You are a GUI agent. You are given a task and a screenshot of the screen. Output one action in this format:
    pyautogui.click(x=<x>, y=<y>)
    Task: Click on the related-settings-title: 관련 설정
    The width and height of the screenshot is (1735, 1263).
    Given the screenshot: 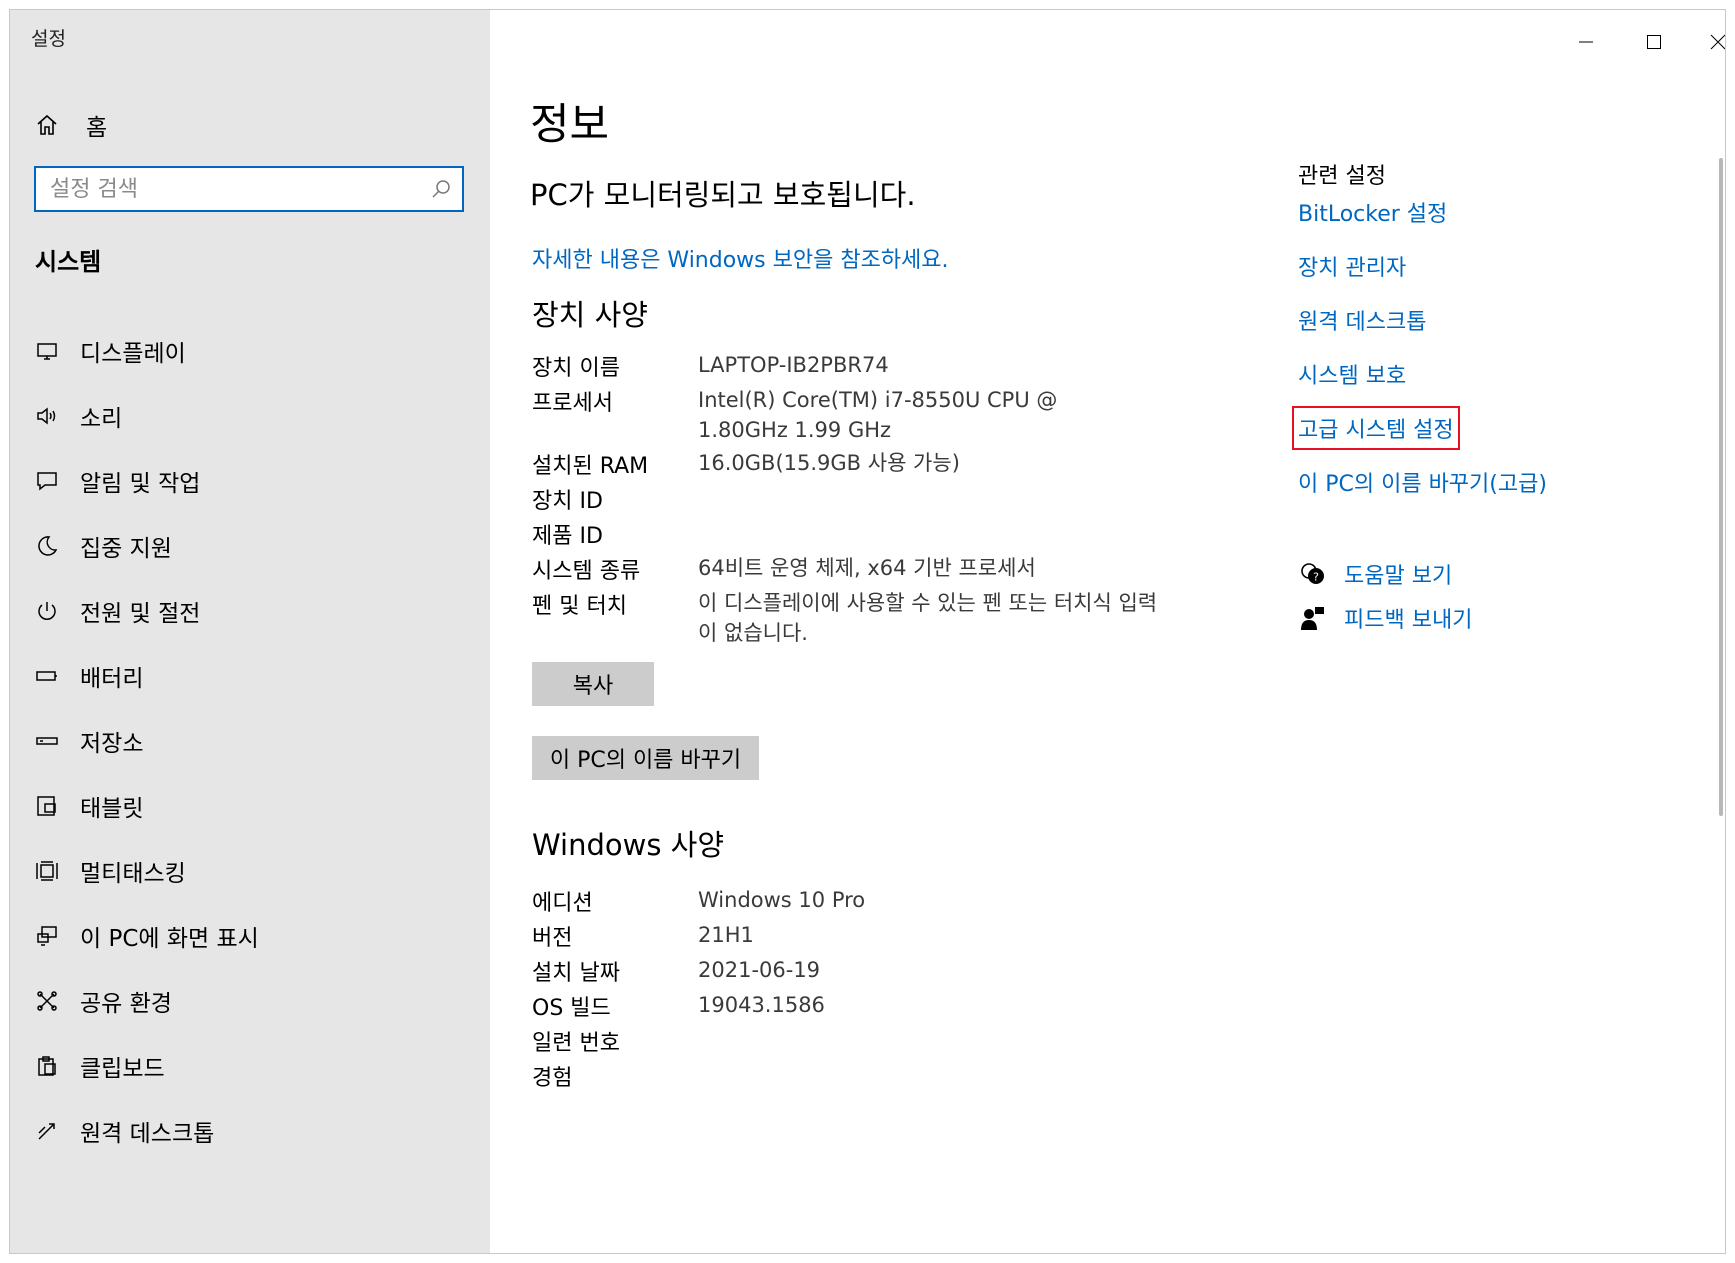 What is the action you would take?
    pyautogui.click(x=1342, y=176)
    